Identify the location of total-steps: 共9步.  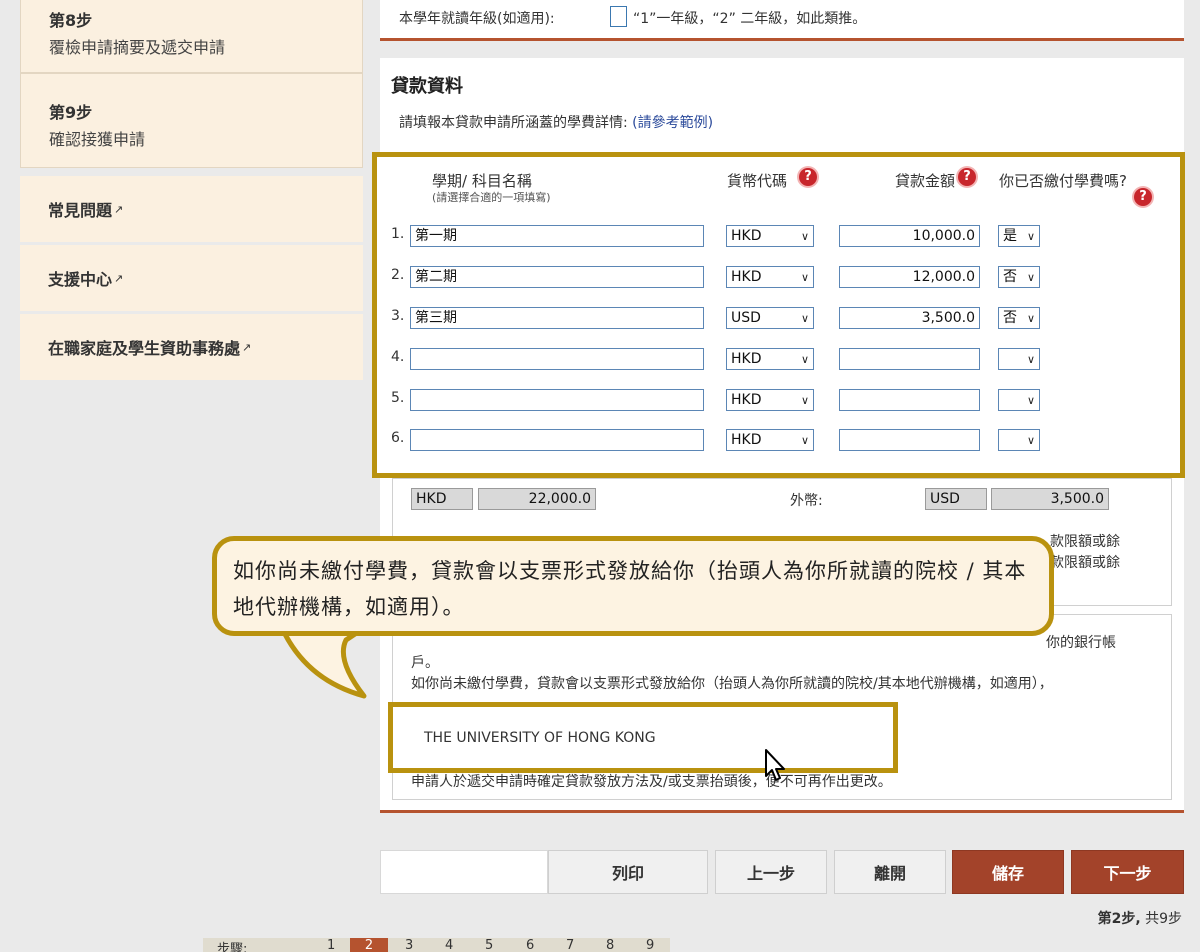
(1161, 919).